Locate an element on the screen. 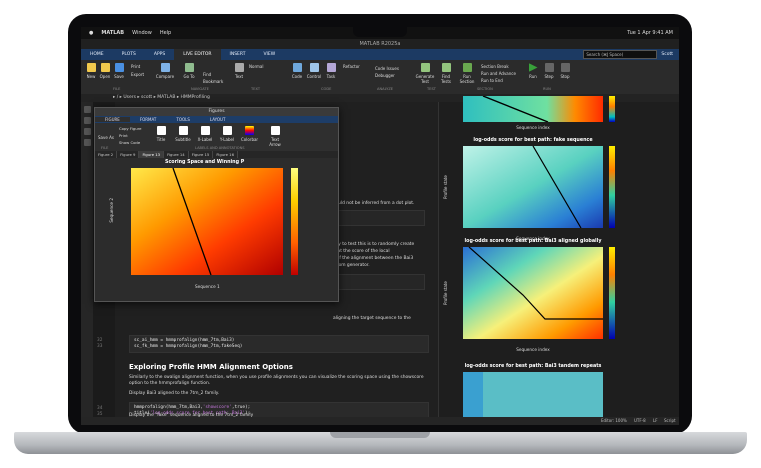 This screenshot has height=468, width=761. fig-tab-tools: TOOLS is located at coordinates (183, 119).